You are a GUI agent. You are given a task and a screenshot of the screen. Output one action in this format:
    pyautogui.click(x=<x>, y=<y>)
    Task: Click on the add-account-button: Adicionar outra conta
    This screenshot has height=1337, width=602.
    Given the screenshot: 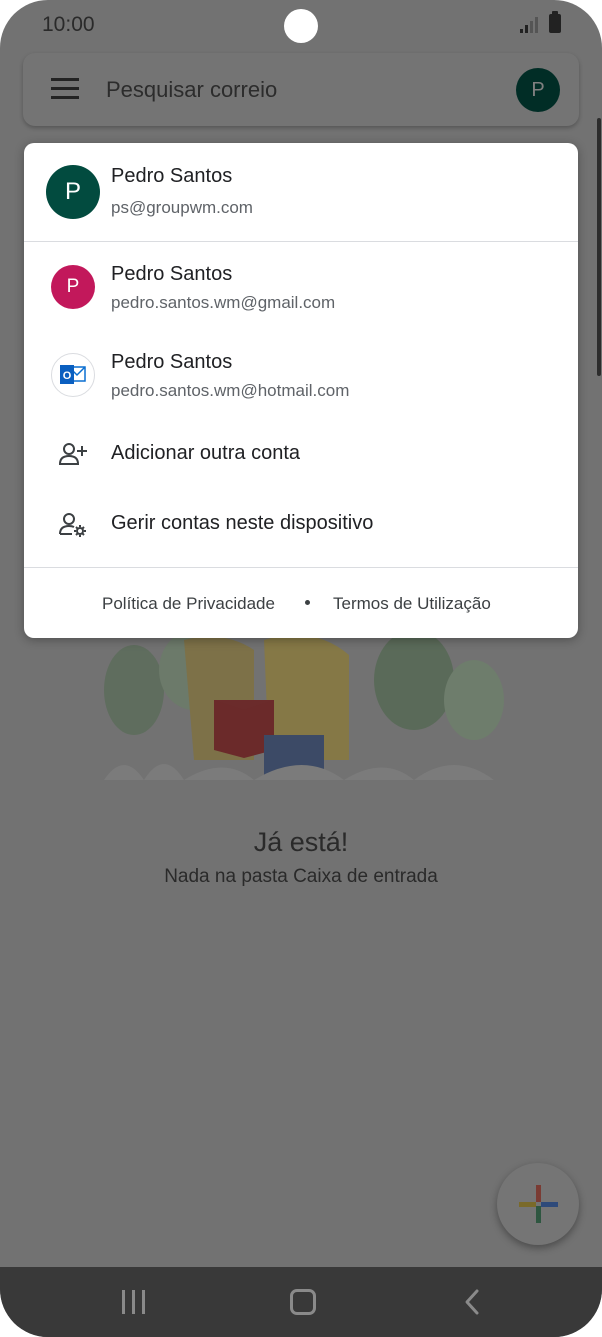 What is the action you would take?
    pyautogui.click(x=301, y=455)
    